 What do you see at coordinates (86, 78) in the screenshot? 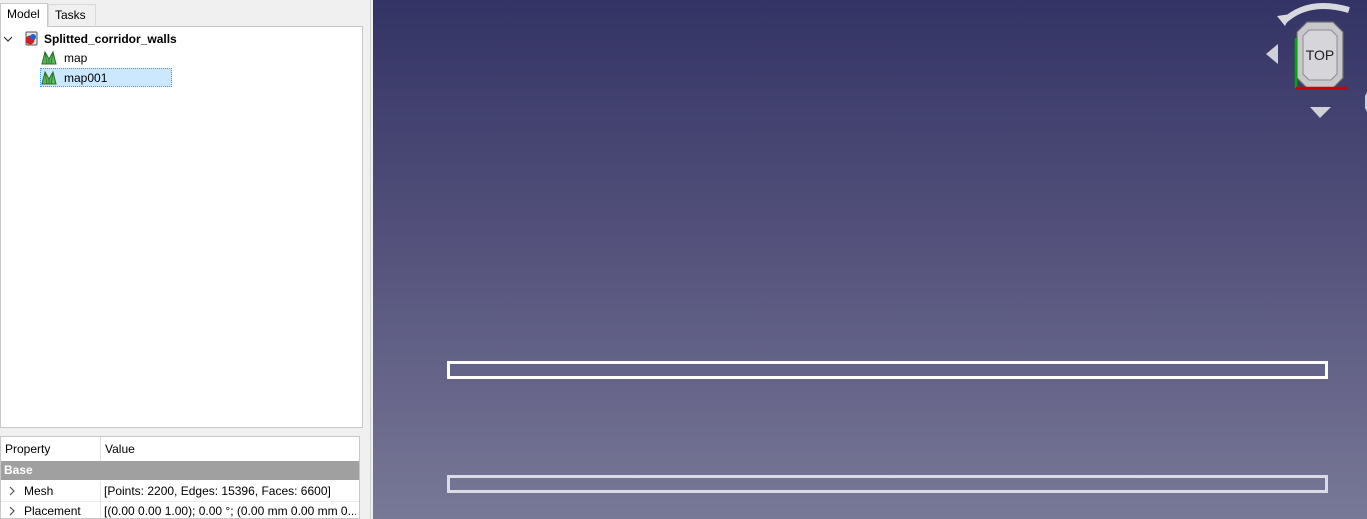
I see `tree-item-label: map001` at bounding box center [86, 78].